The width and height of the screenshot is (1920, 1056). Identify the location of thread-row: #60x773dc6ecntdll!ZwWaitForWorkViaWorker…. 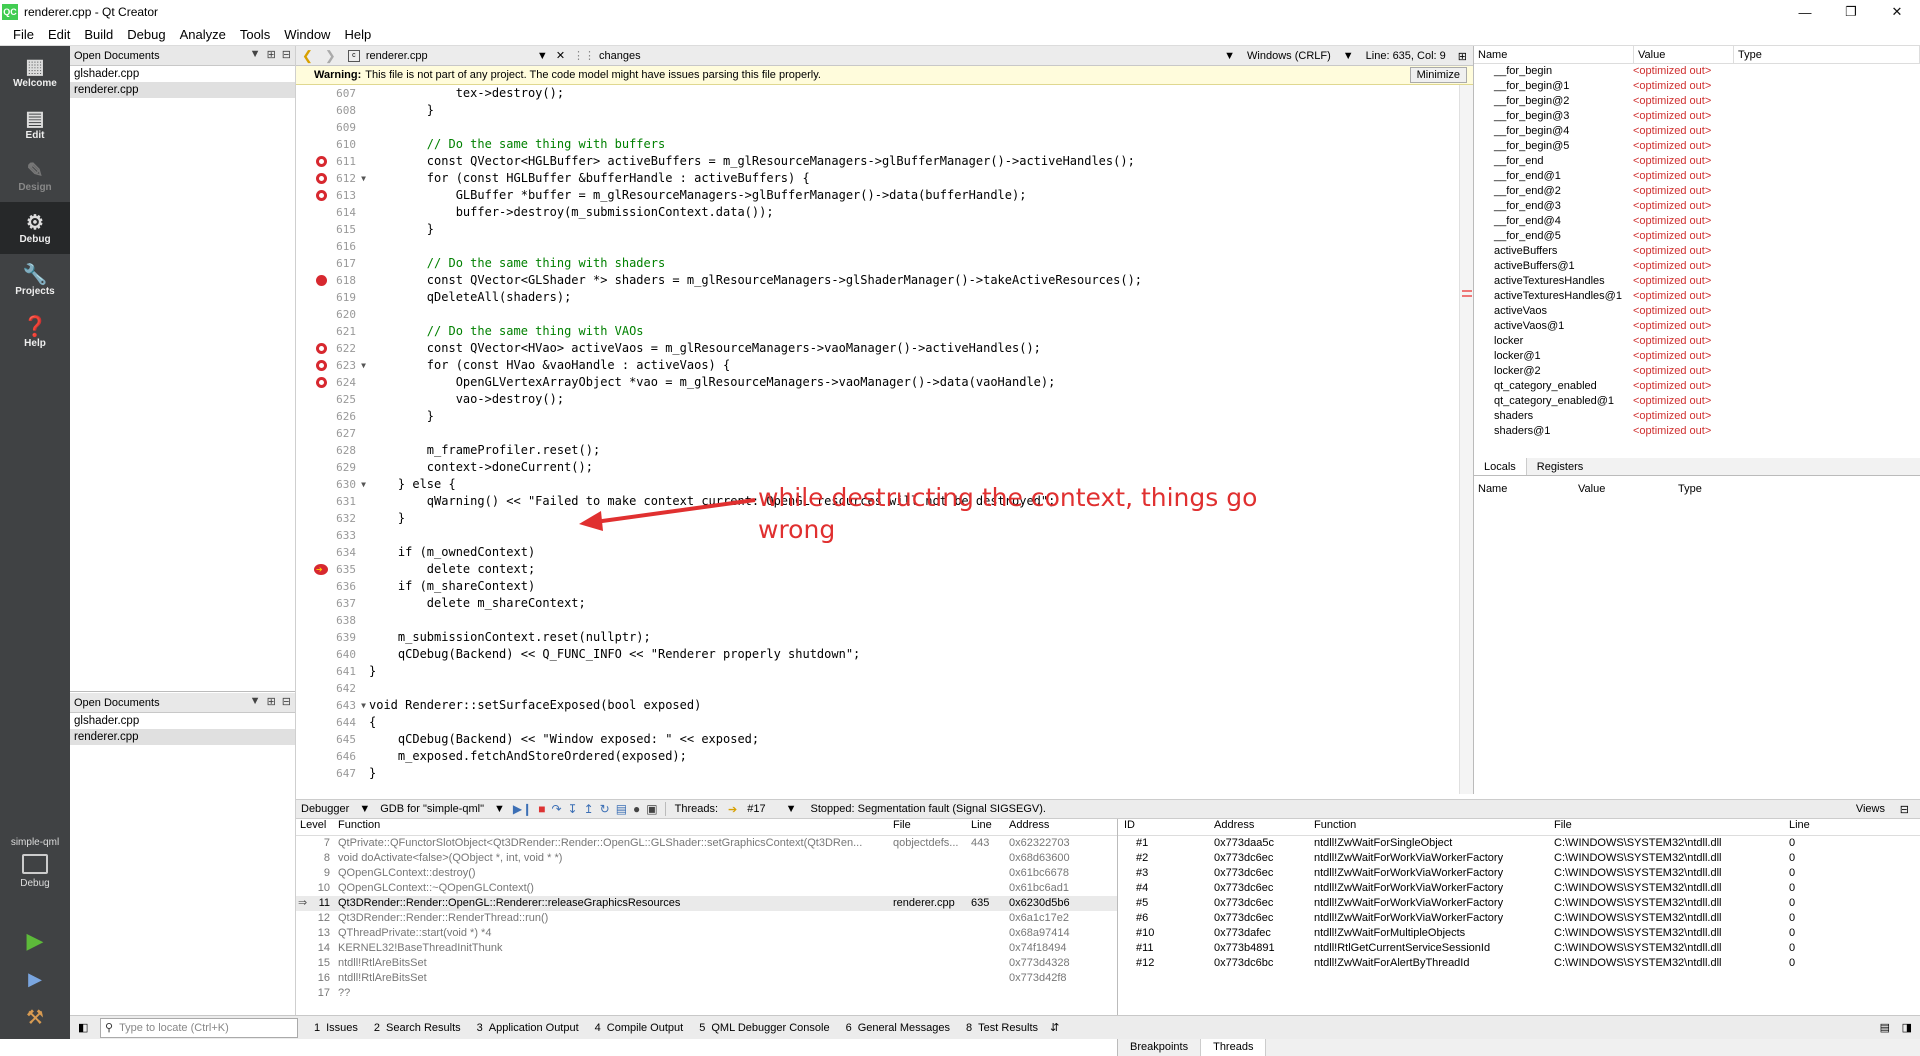
(1519, 918).